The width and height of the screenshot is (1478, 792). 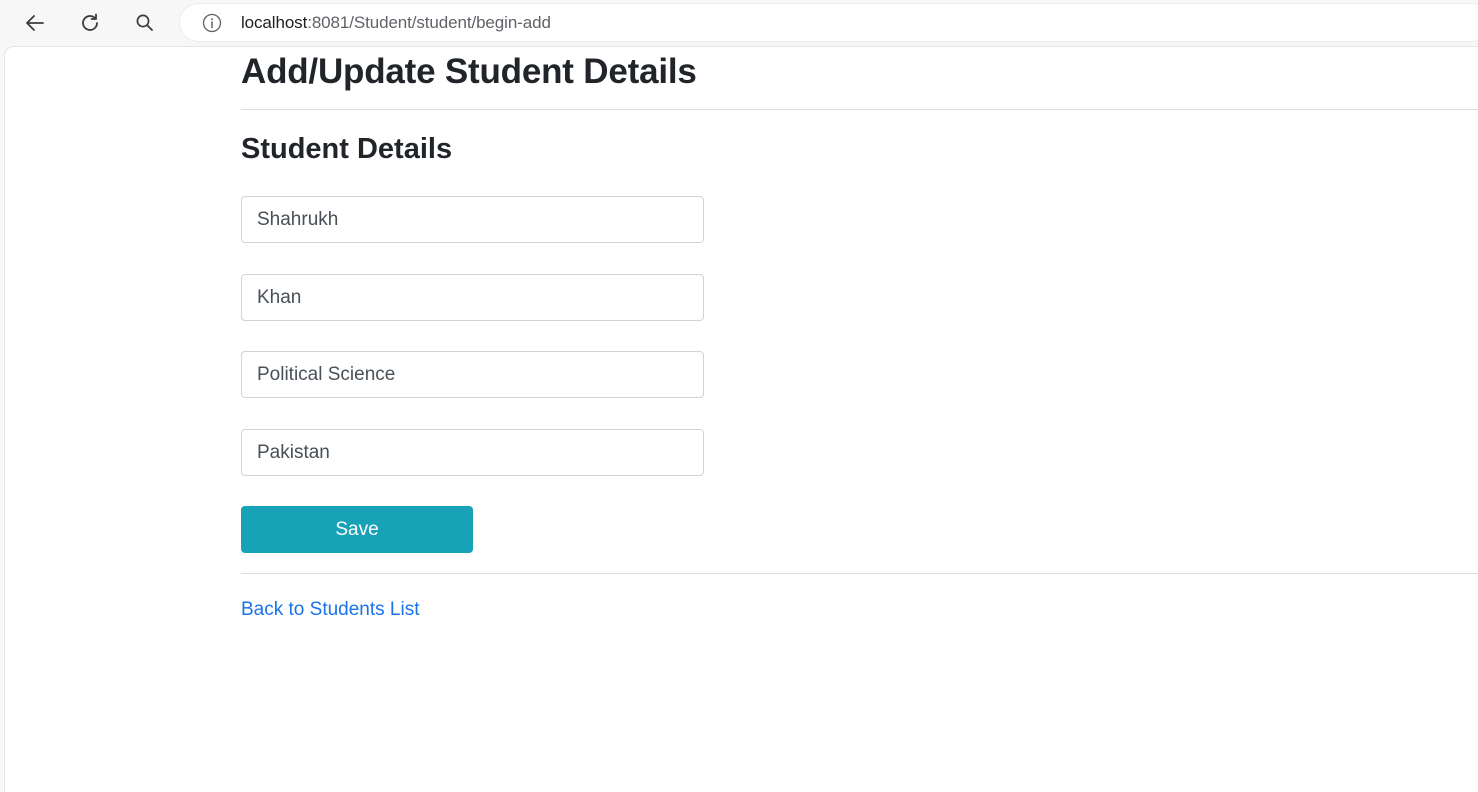 I want to click on section-title: Student Details, so click(x=347, y=149).